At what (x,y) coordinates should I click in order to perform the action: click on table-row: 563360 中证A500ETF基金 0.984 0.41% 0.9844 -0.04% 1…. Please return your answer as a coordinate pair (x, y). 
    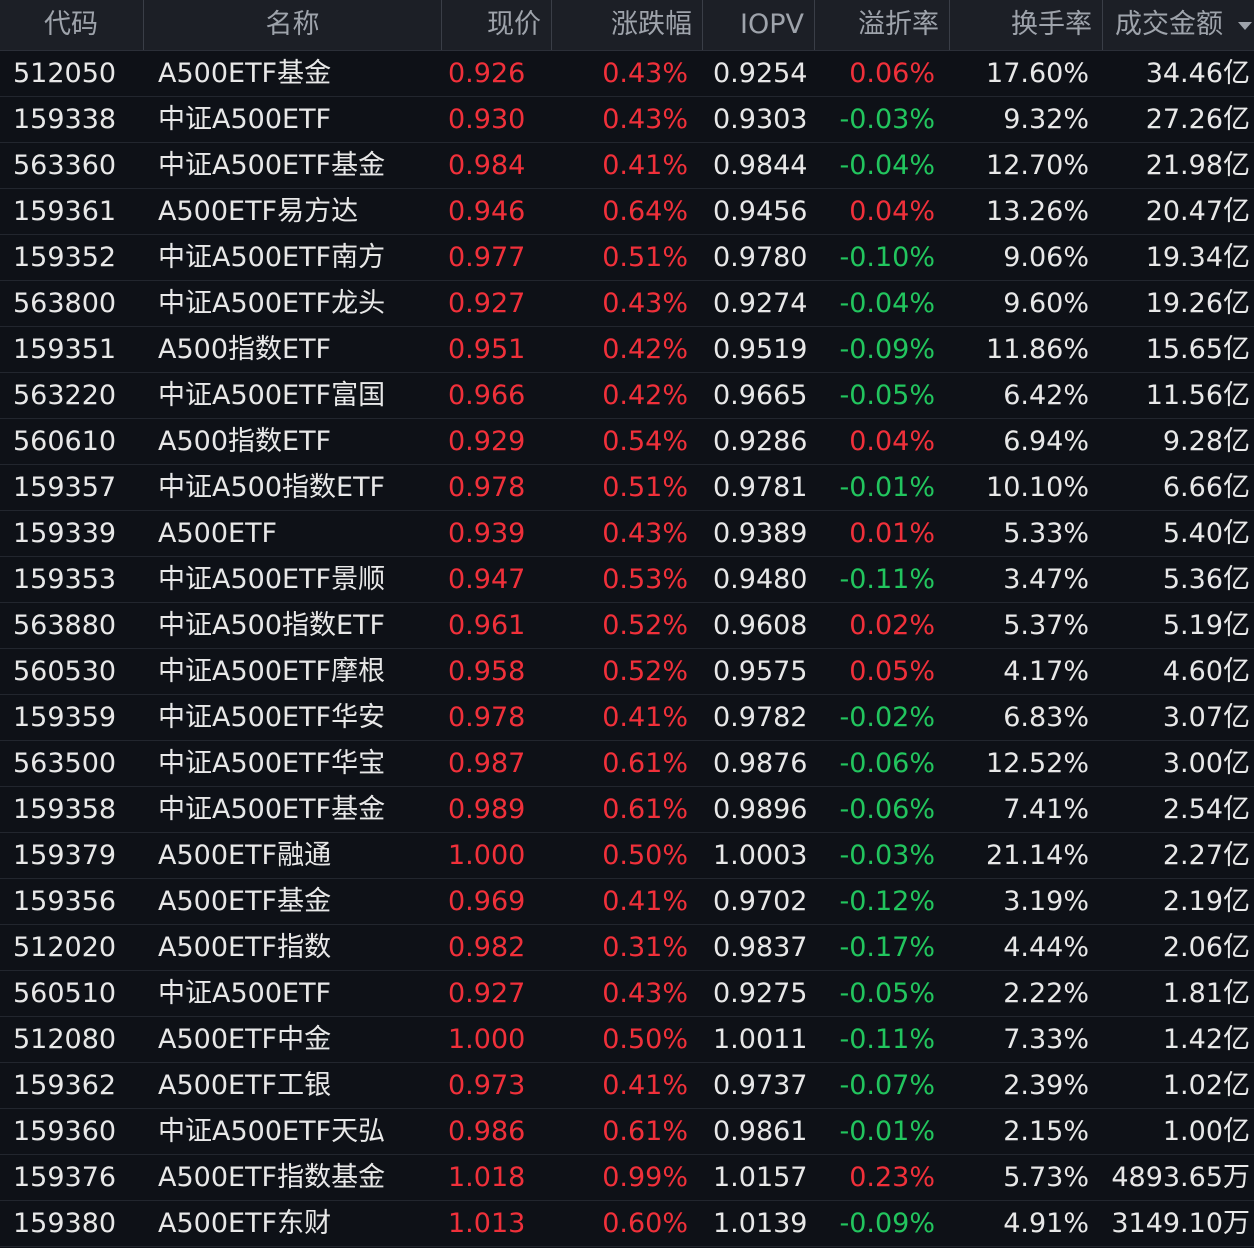
    Looking at the image, I should click on (627, 166).